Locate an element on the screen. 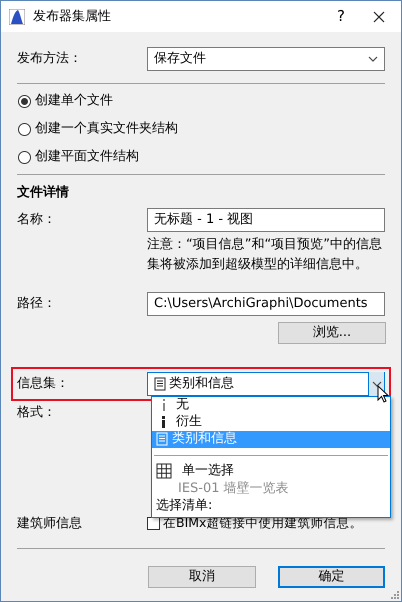 The width and height of the screenshot is (402, 602). close-icon is located at coordinates (379, 16).